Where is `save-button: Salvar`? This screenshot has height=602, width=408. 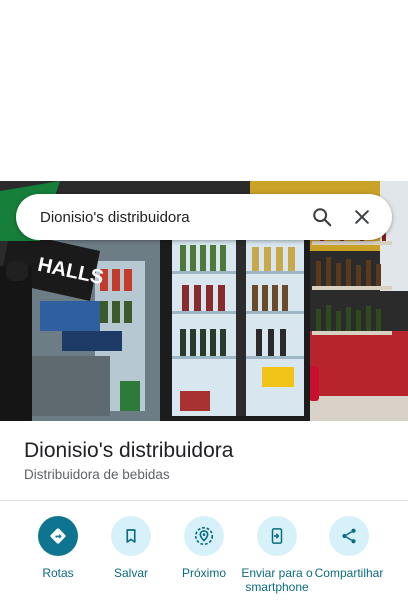 save-button: Salvar is located at coordinates (131, 548).